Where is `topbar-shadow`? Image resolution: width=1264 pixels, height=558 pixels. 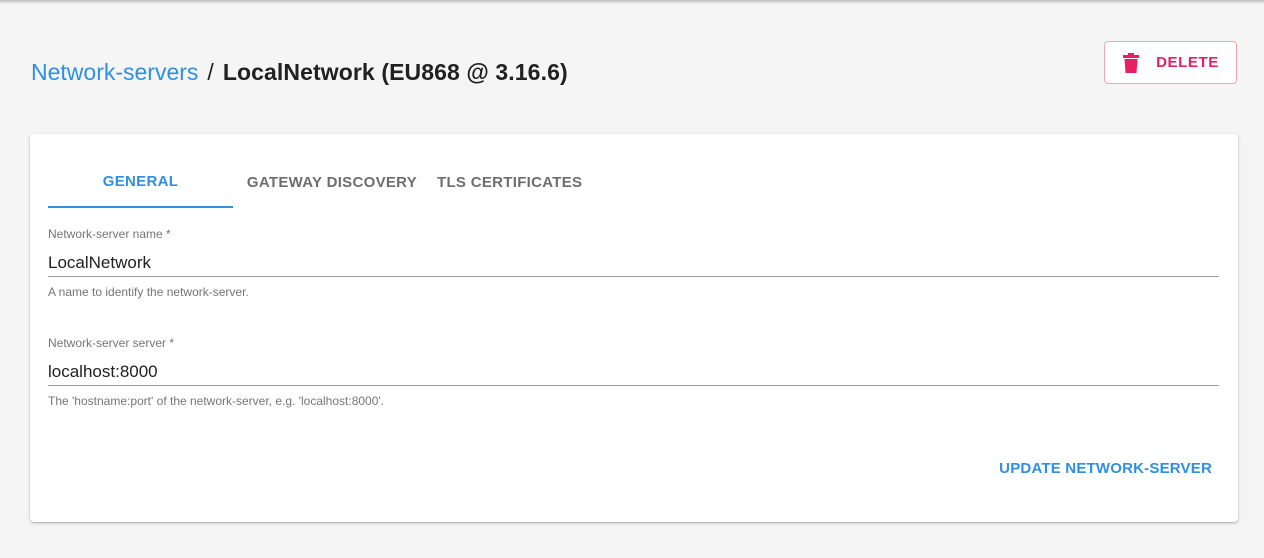
topbar-shadow is located at coordinates (632, 2).